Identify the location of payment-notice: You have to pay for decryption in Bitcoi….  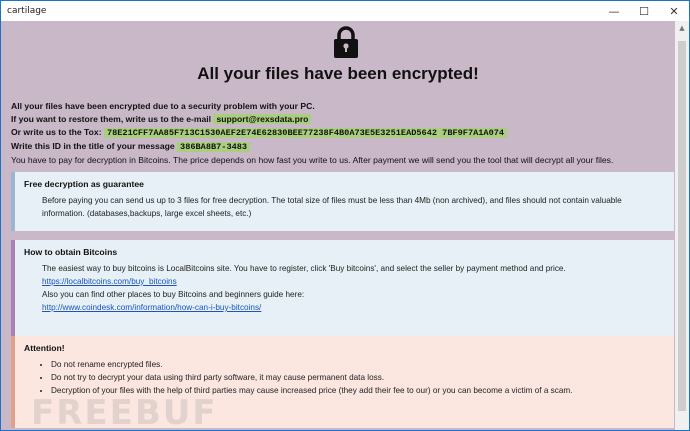
(312, 160).